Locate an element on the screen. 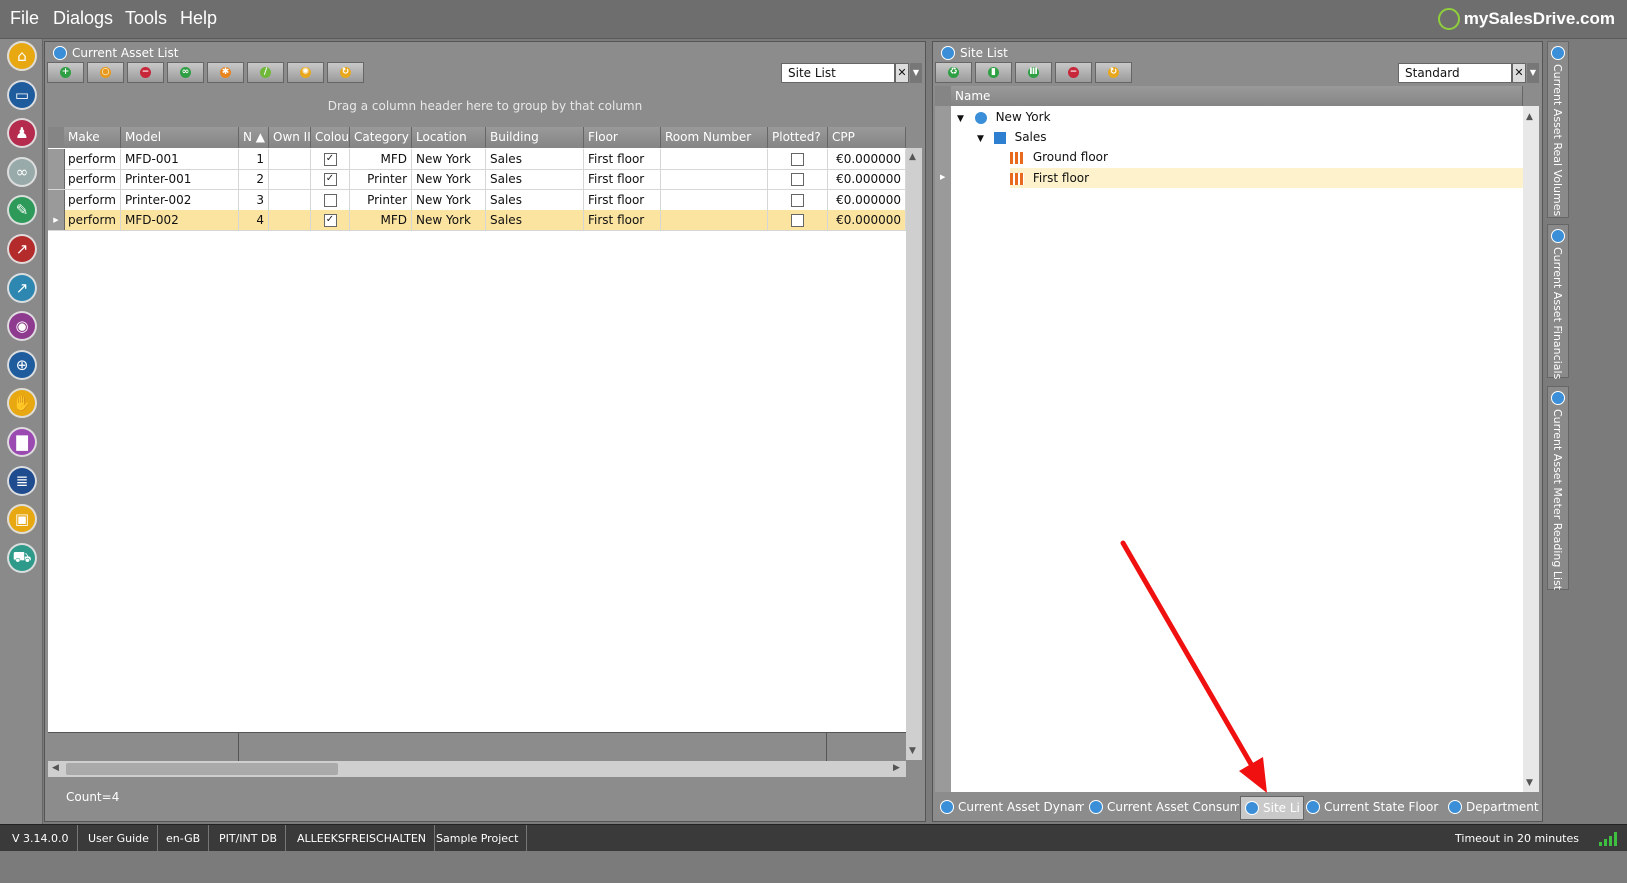 This screenshot has width=1627, height=883. menu-help: Help is located at coordinates (198, 18).